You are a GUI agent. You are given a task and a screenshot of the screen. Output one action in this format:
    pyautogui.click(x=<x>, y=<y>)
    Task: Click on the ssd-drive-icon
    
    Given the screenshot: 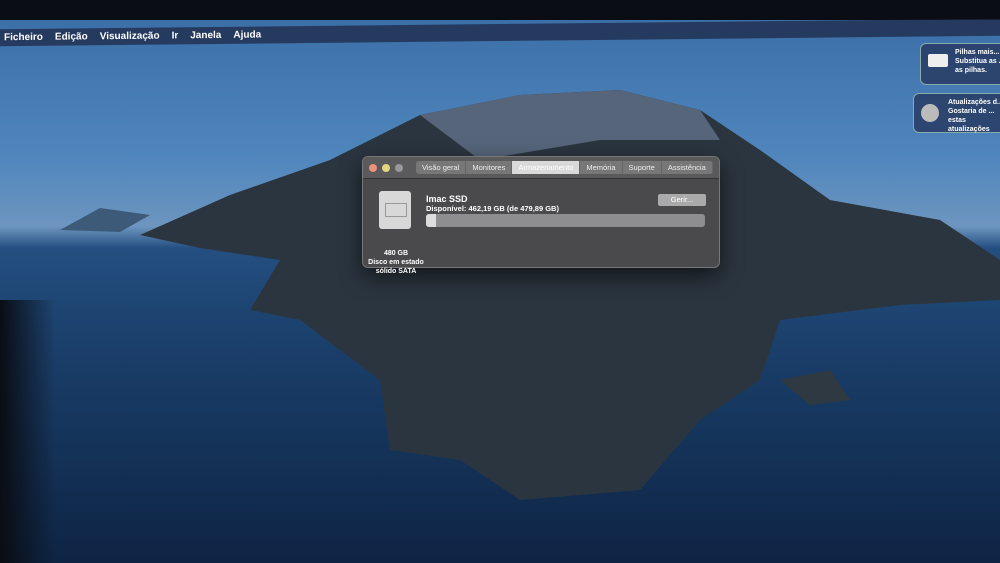 What is the action you would take?
    pyautogui.click(x=395, y=210)
    